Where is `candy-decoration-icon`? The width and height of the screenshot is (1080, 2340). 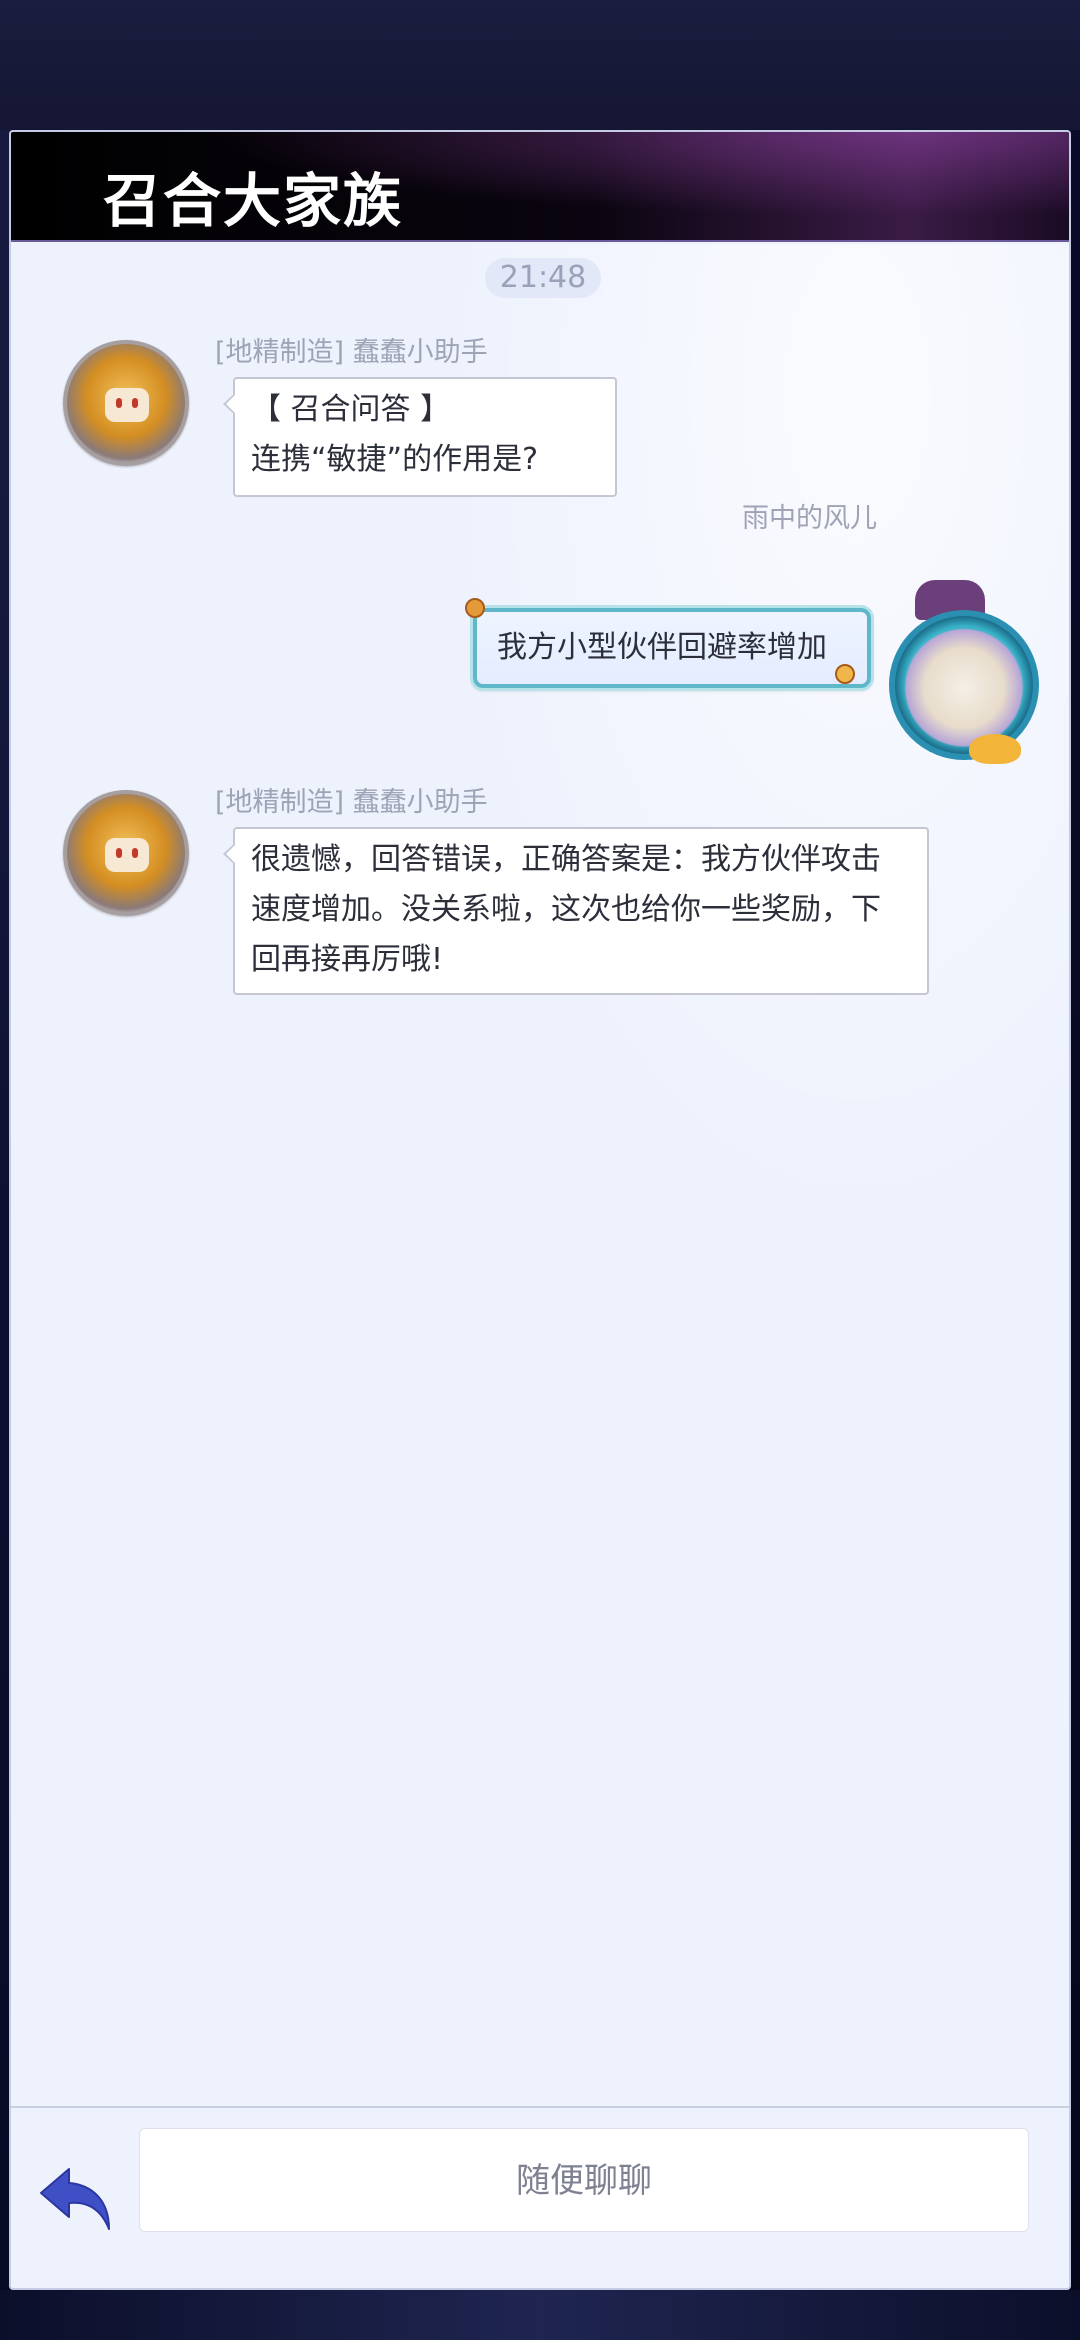
candy-decoration-icon is located at coordinates (475, 608).